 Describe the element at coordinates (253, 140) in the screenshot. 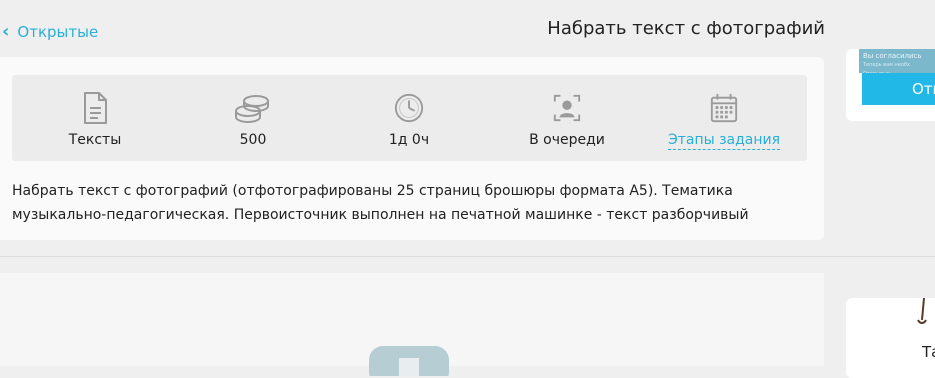

I see `info-price-label: 500` at that location.